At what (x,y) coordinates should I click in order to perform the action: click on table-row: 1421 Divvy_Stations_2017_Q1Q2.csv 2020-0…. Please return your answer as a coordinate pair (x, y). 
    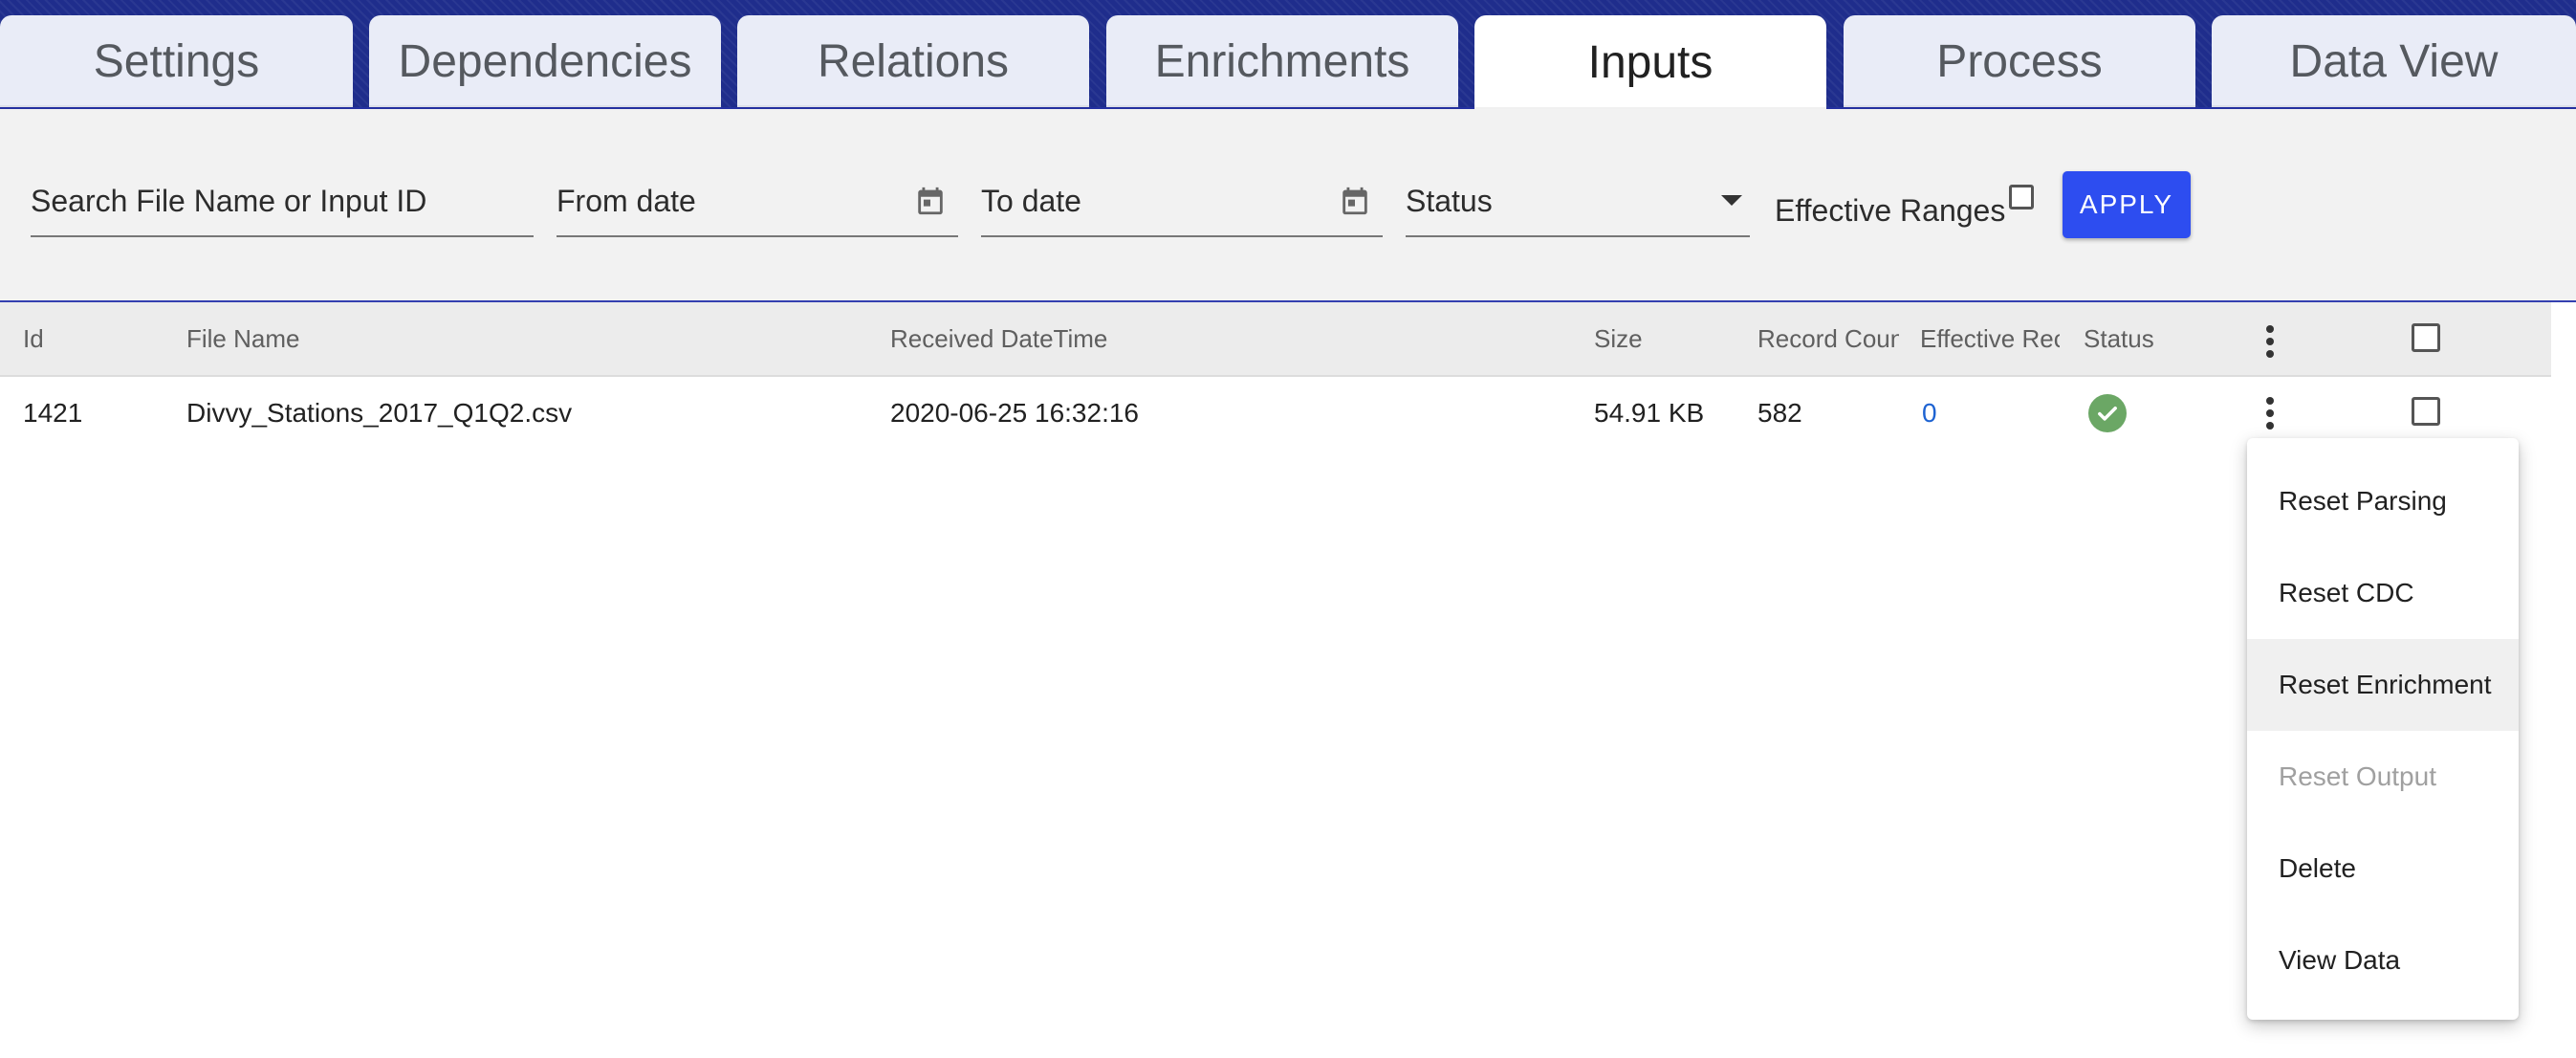
    Looking at the image, I should click on (1275, 413).